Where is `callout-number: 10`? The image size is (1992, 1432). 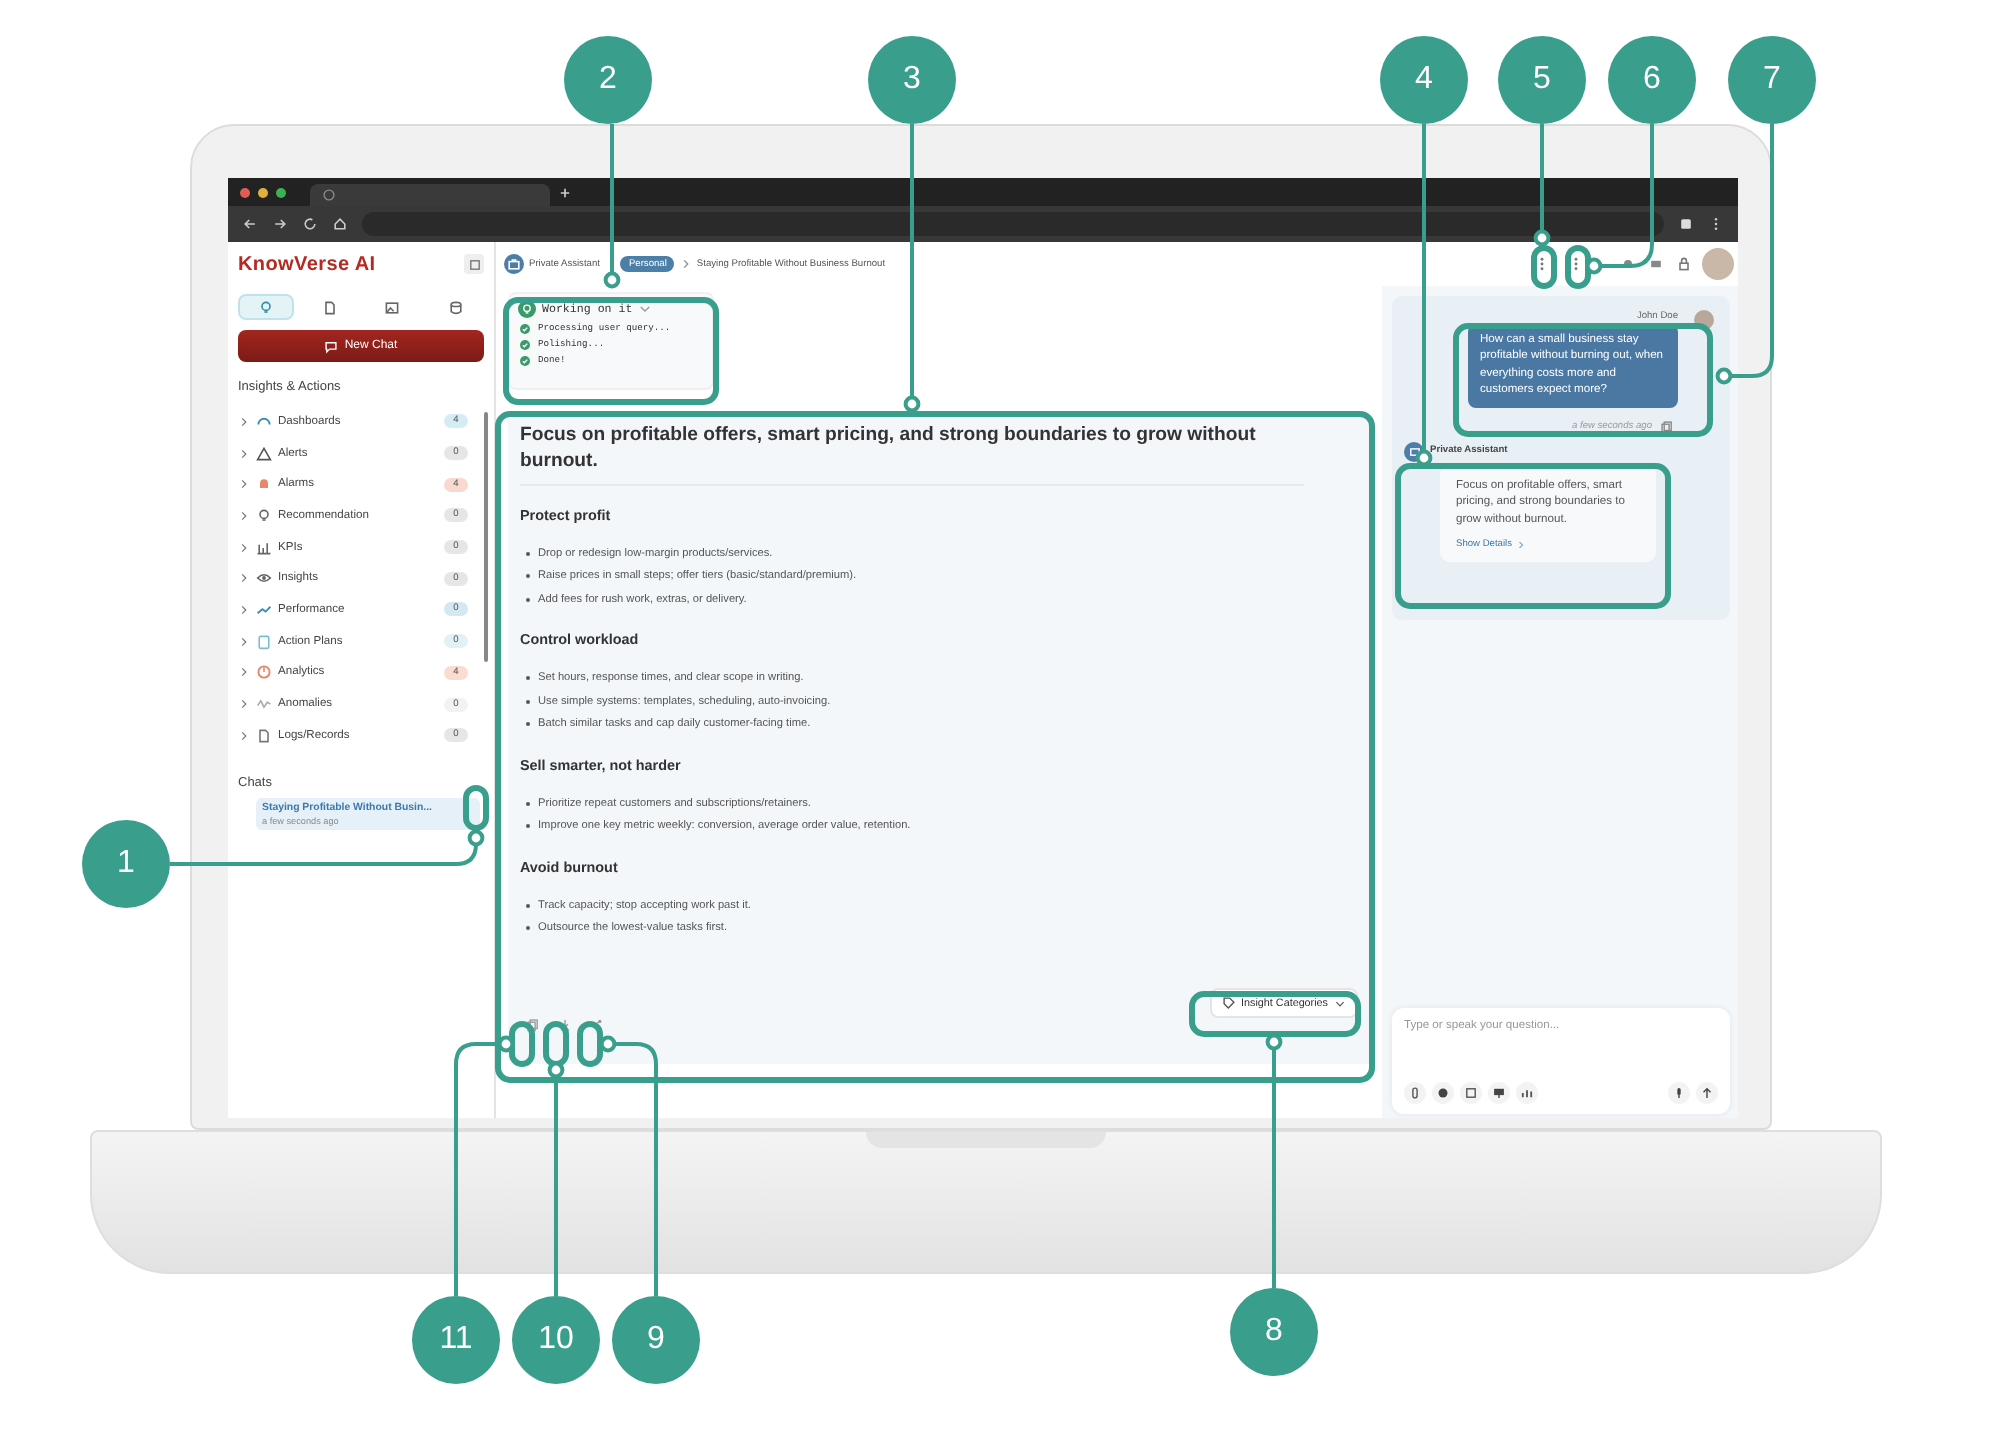 callout-number: 10 is located at coordinates (556, 1340).